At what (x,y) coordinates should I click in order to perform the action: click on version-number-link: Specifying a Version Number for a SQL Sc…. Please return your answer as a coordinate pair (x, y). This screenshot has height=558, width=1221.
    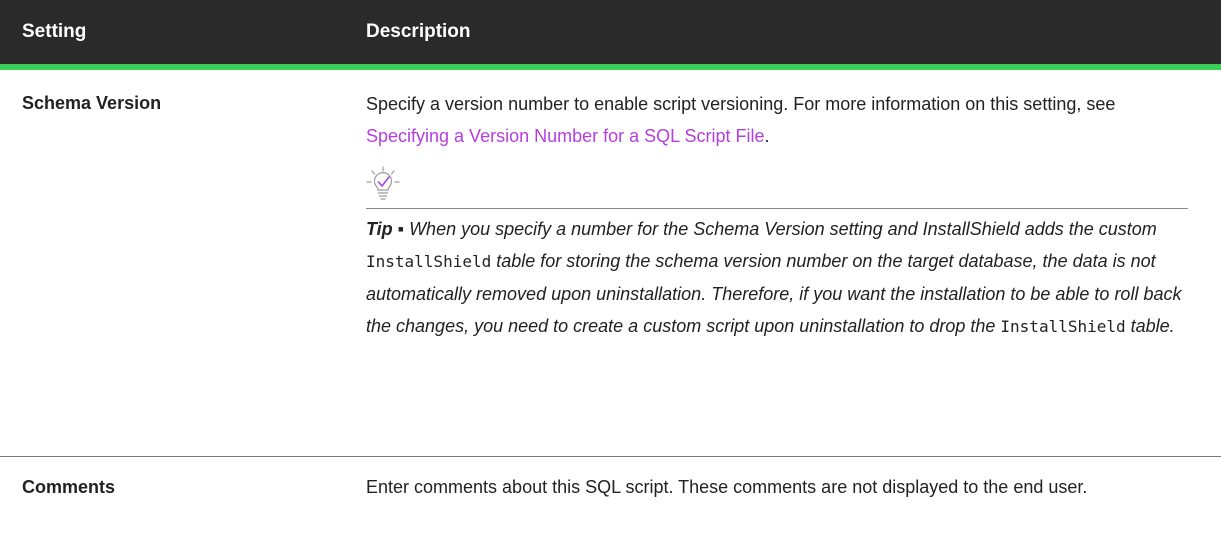
    Looking at the image, I should click on (565, 136).